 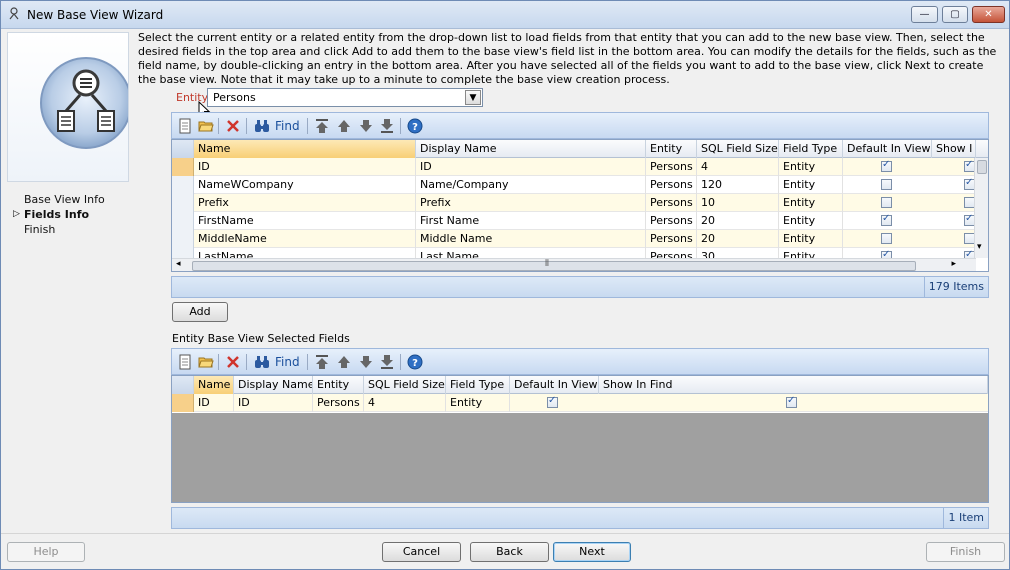 I want to click on close-button: ✕, so click(x=988, y=14).